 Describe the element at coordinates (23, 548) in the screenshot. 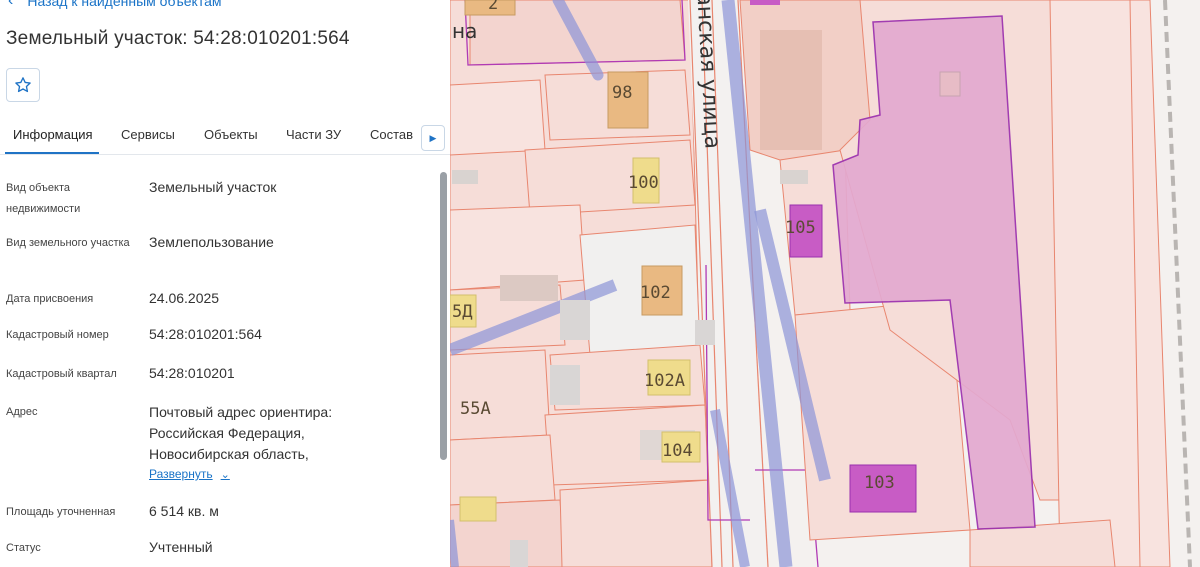

I see `property-label: Статус` at that location.